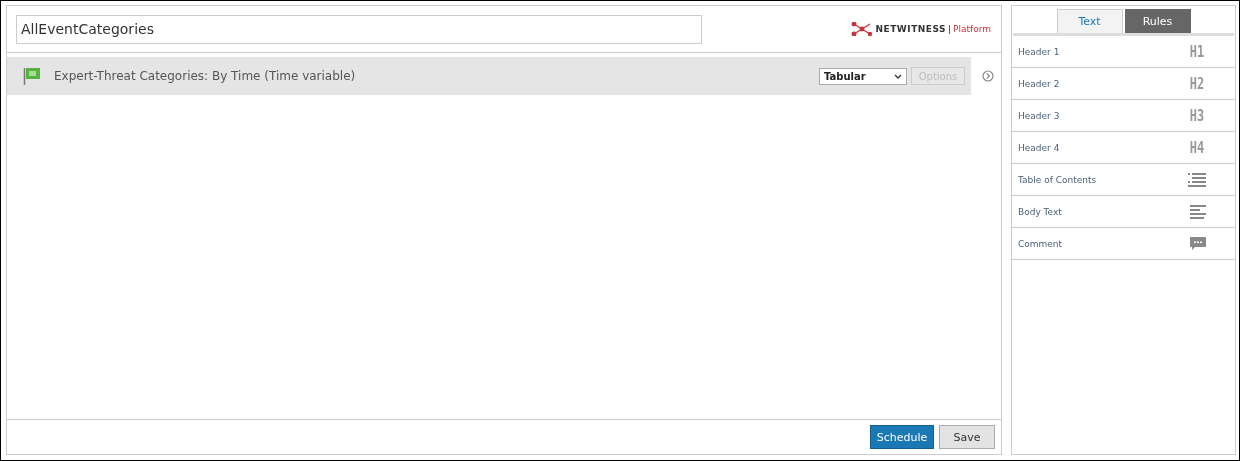 This screenshot has width=1240, height=461. I want to click on save-button: Save, so click(967, 437).